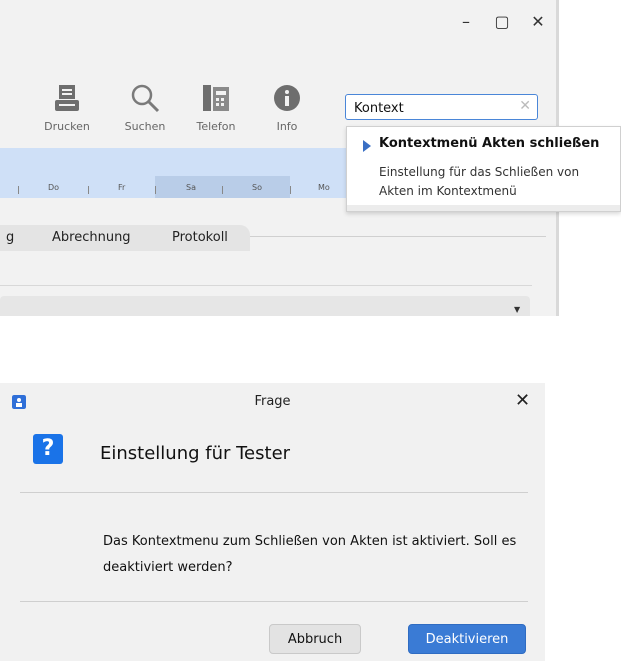 The width and height of the screenshot is (621, 661). Describe the element at coordinates (367, 146) in the screenshot. I see `triangle-right-icon` at that location.